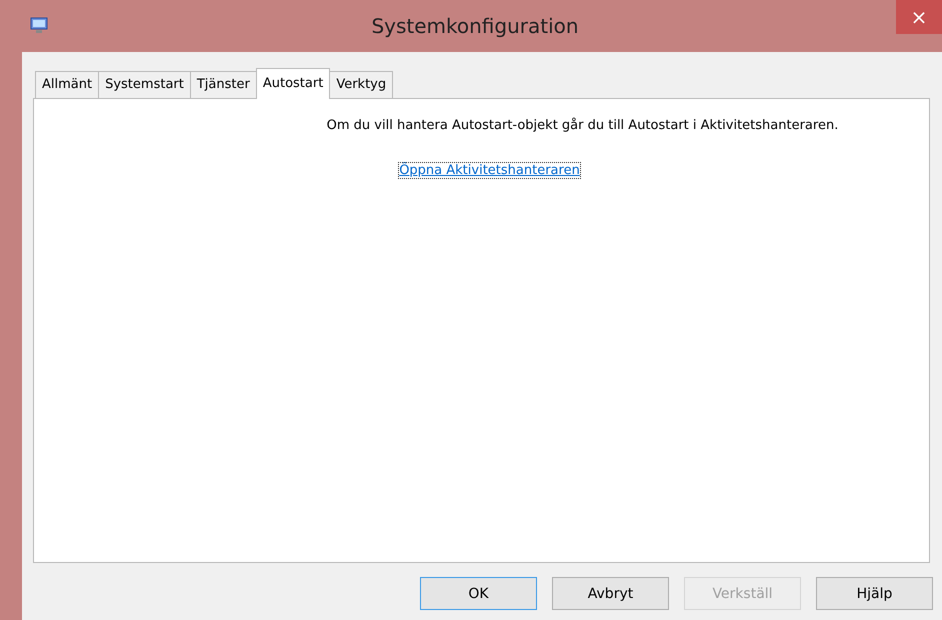 The height and width of the screenshot is (620, 942). What do you see at coordinates (361, 84) in the screenshot?
I see `tab: Verktyg` at bounding box center [361, 84].